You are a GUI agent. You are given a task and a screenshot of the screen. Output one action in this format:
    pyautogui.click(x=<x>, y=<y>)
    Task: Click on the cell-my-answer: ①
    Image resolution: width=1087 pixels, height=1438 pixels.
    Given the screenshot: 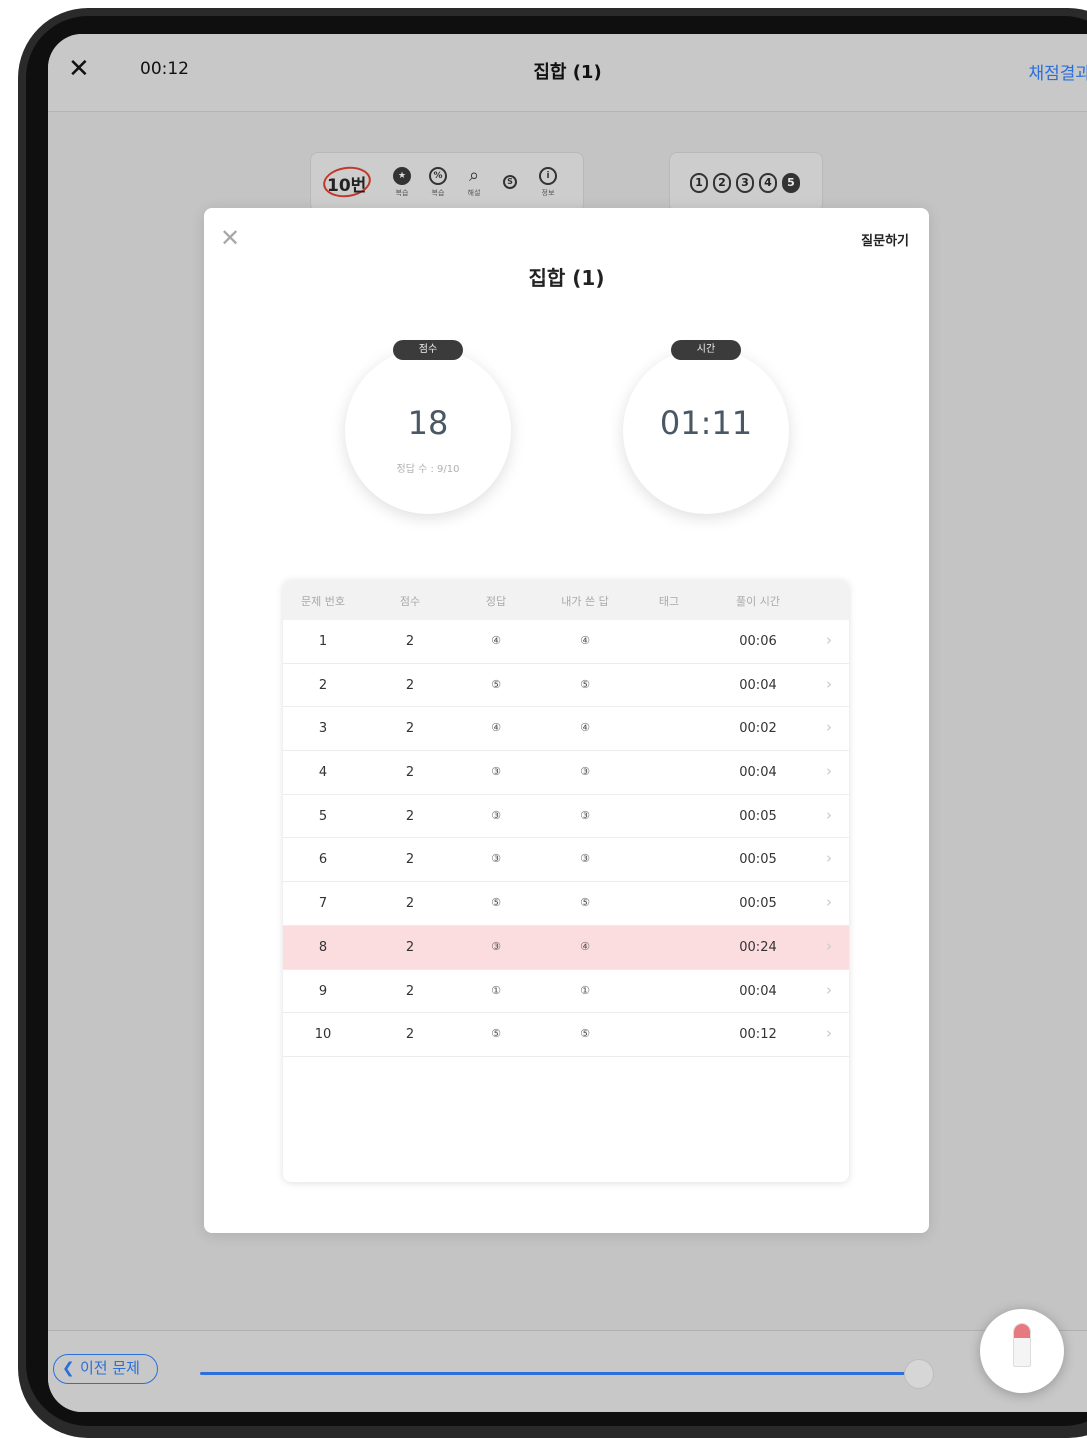 What is the action you would take?
    pyautogui.click(x=585, y=990)
    